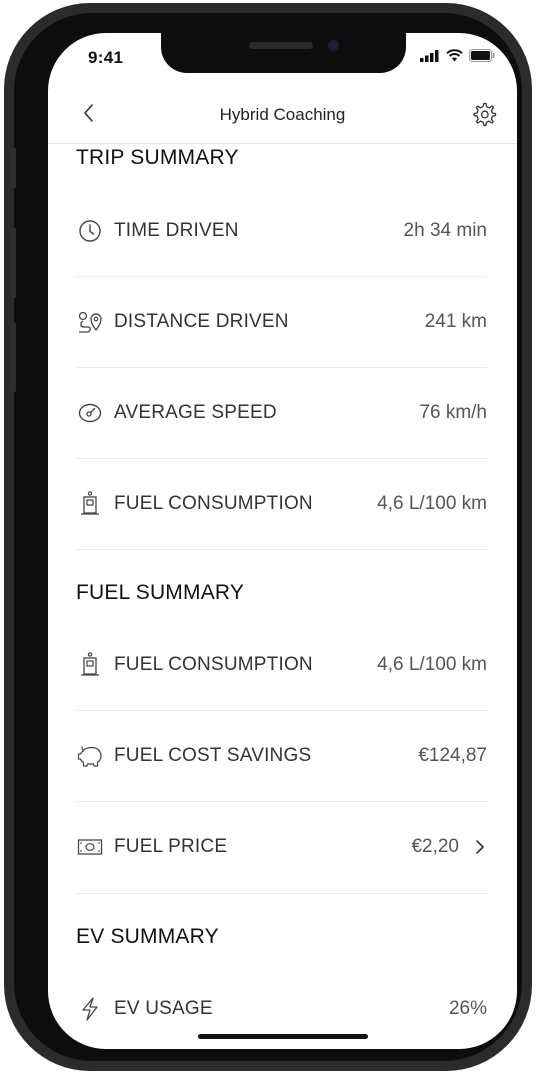 The width and height of the screenshot is (536, 1076). Describe the element at coordinates (89, 756) in the screenshot. I see `piggy-bank-icon` at that location.